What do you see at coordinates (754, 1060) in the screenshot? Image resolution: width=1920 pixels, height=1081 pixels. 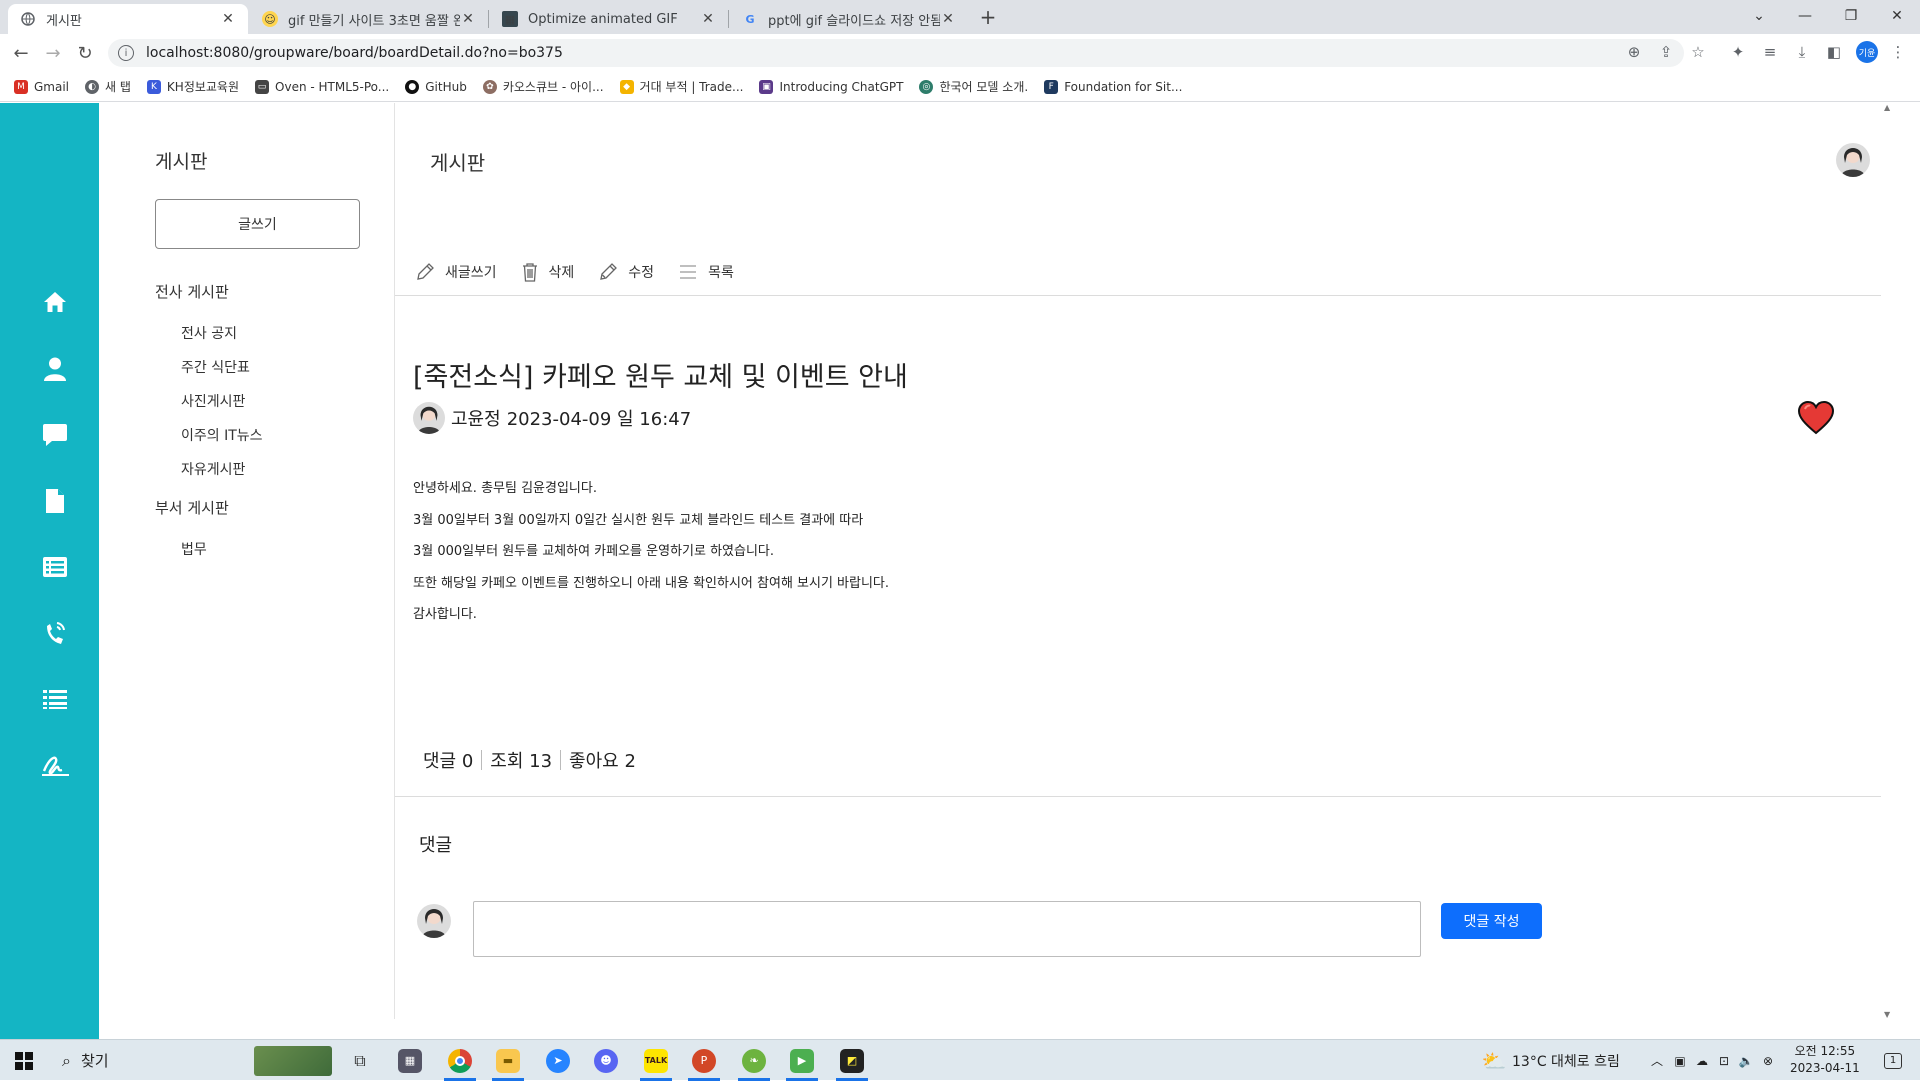 I see `spring-tool-suite-icon: ❧` at bounding box center [754, 1060].